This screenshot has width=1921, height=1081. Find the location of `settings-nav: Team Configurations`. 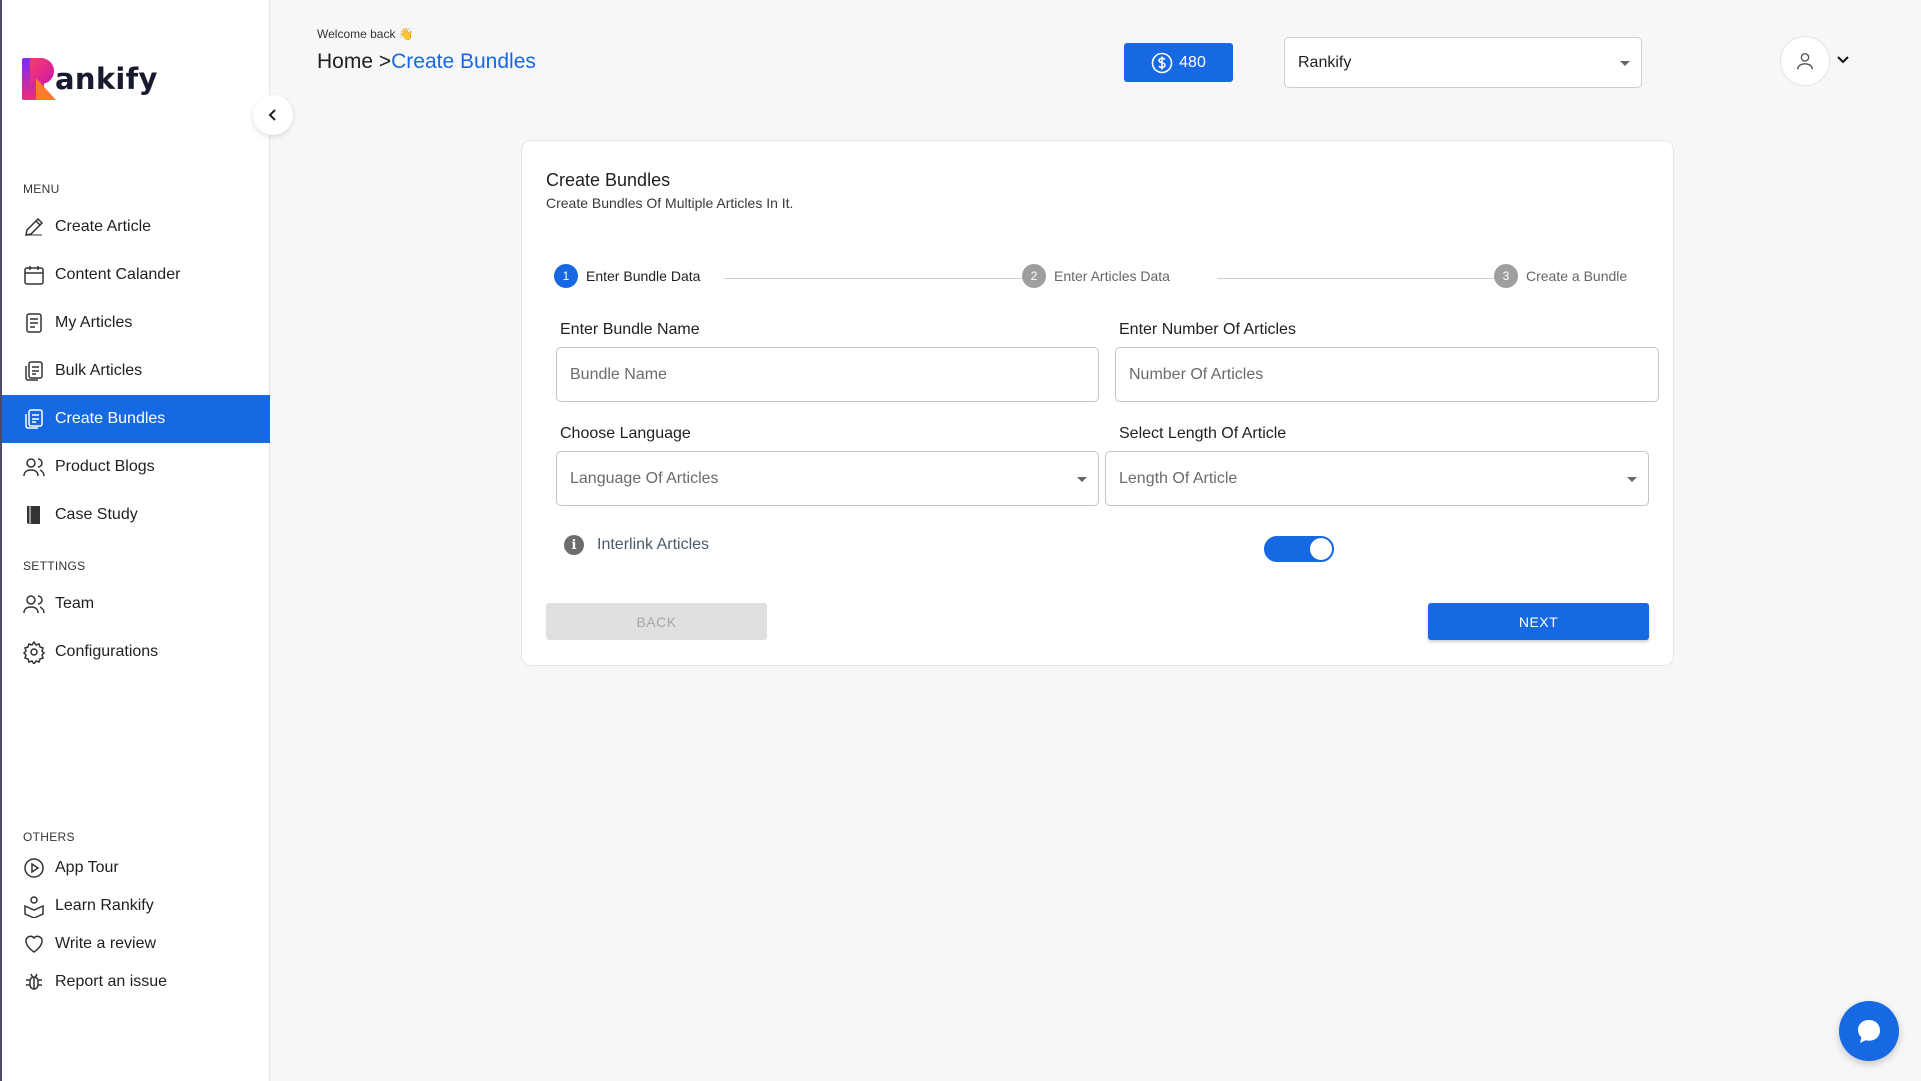

settings-nav: Team Configurations is located at coordinates (136, 628).